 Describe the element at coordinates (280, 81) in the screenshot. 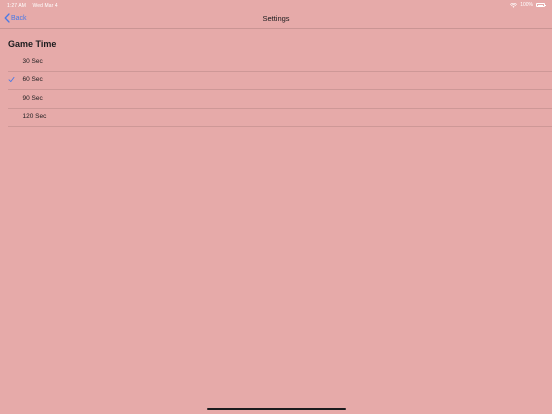

I see `option-row-60-sec: 60 Sec` at that location.